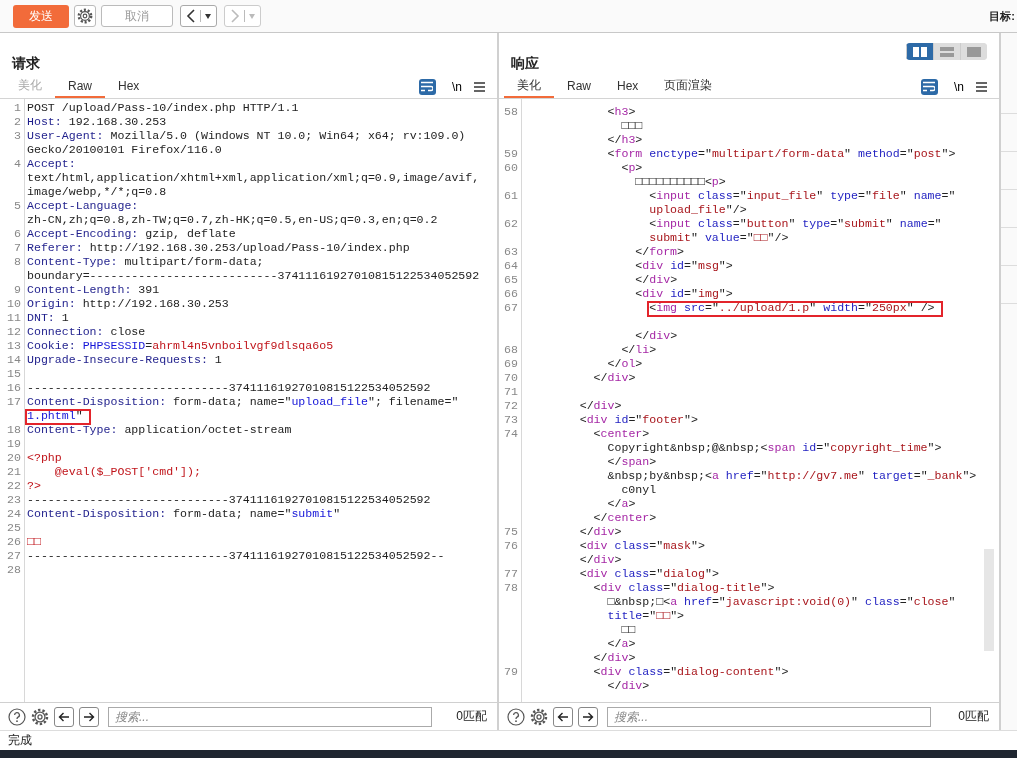 The image size is (1017, 758). What do you see at coordinates (191, 16) in the screenshot?
I see `chevron-left-icon` at bounding box center [191, 16].